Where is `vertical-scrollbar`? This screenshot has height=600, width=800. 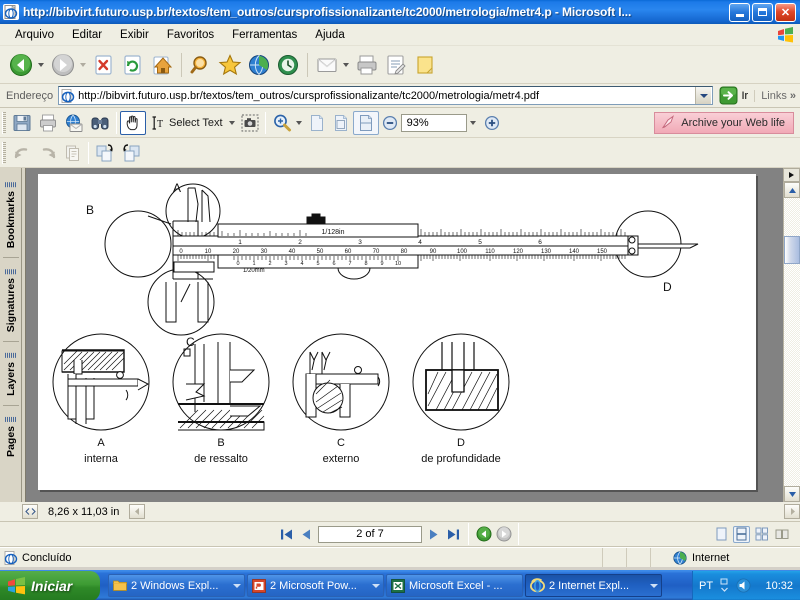 vertical-scrollbar is located at coordinates (791, 335).